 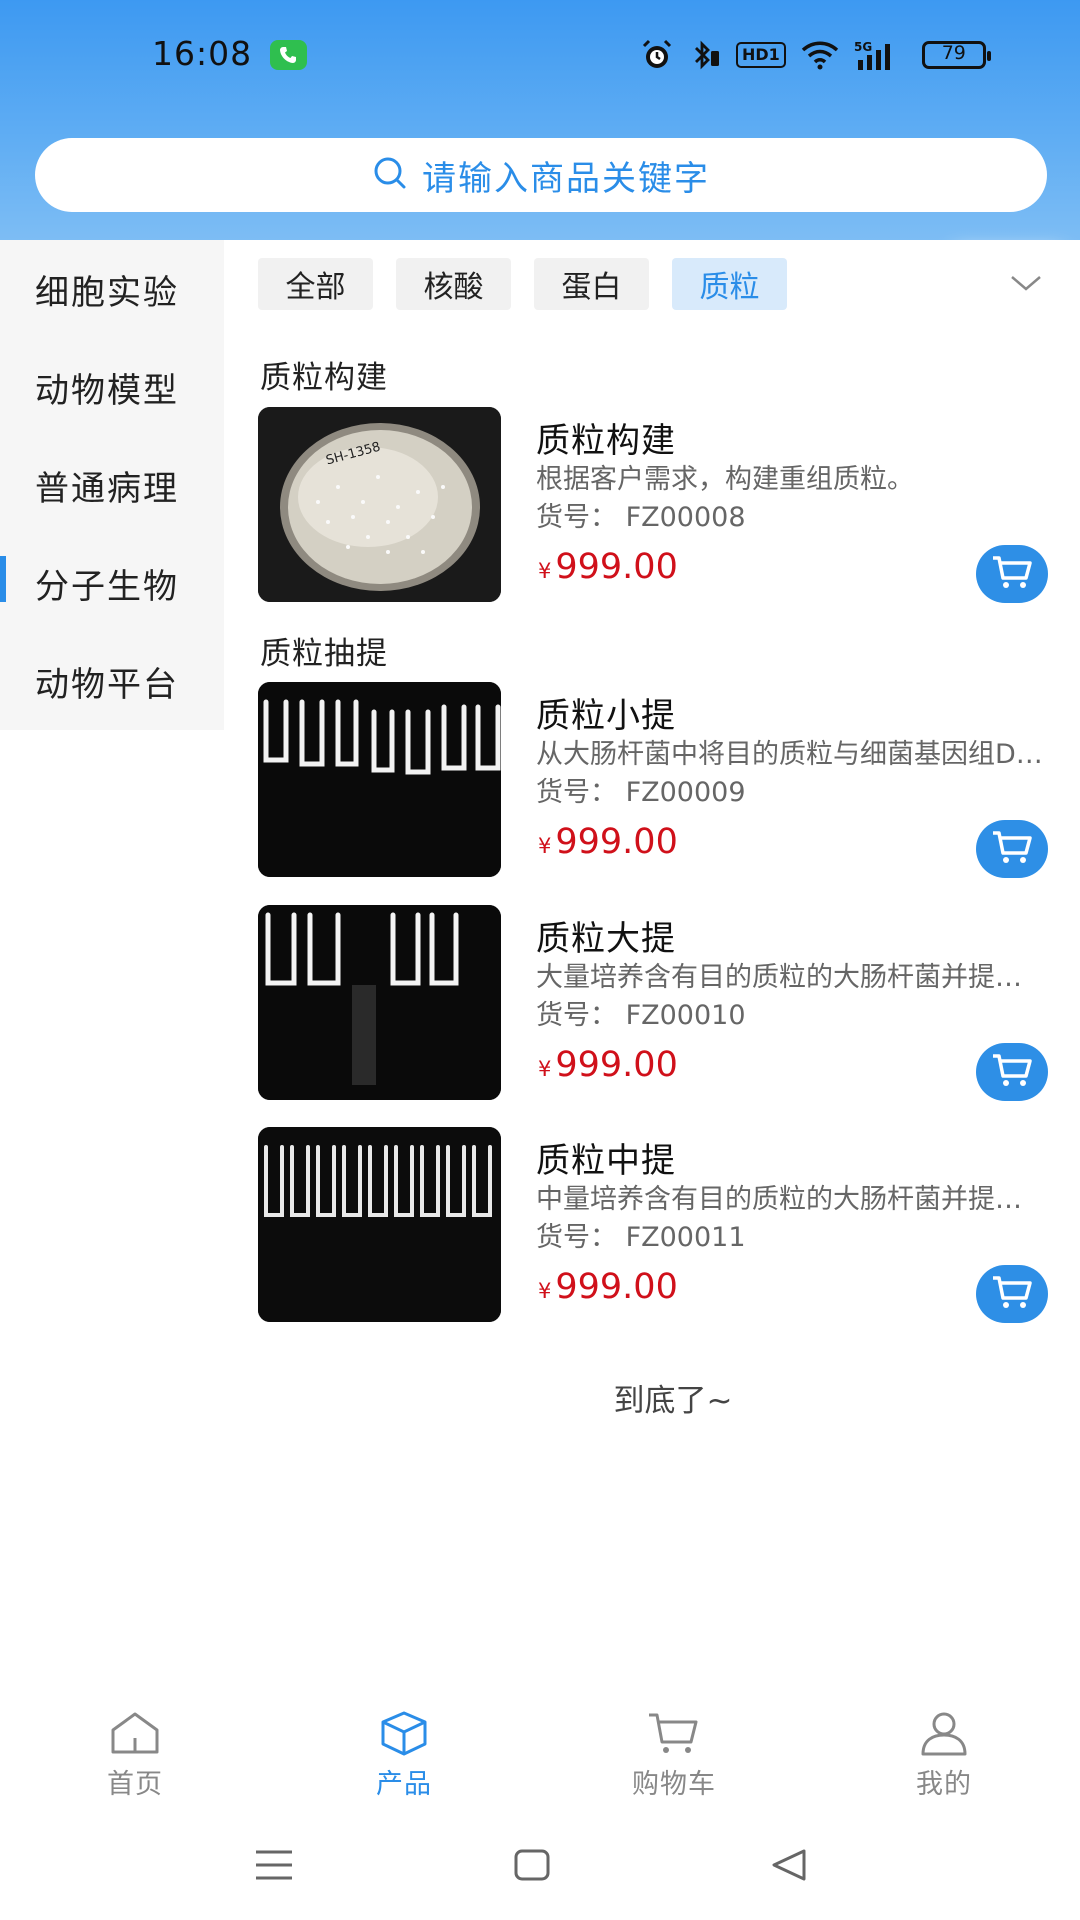 I want to click on product-description: 根据客户需求，构建重组质粒。, so click(x=725, y=479).